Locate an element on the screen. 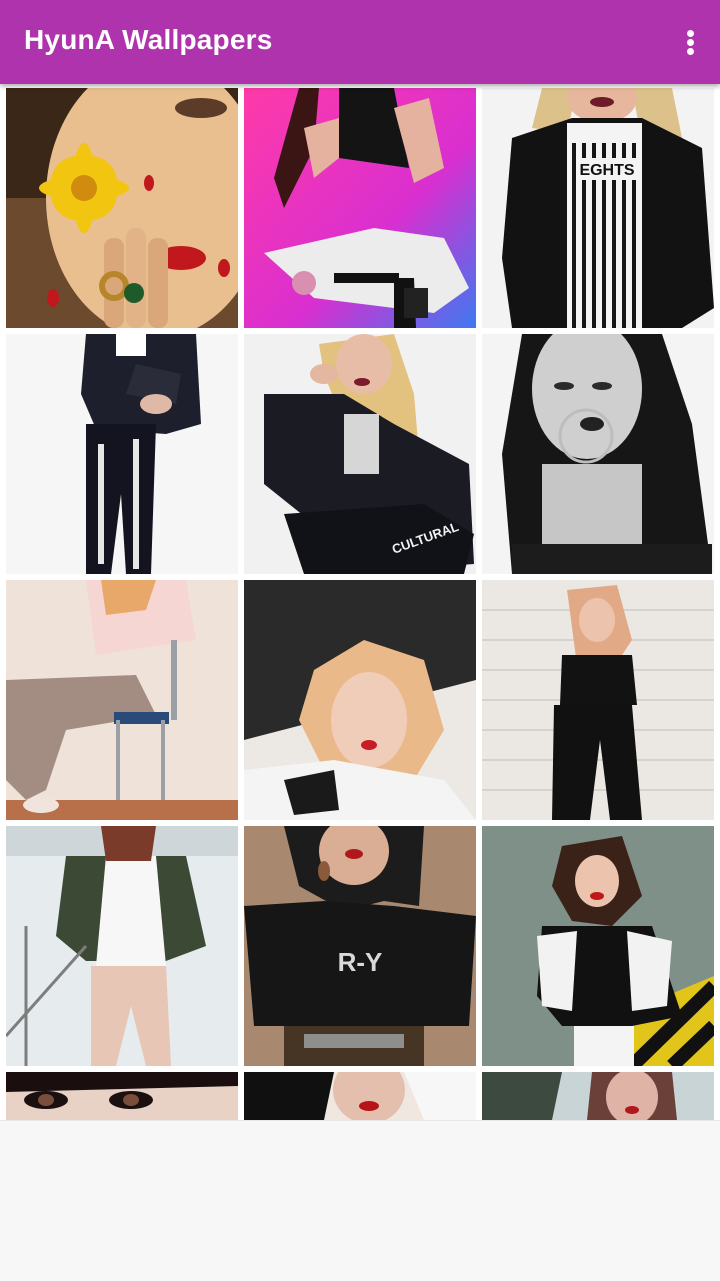 The image size is (720, 1281). wallpaper-thumbnail: EGHTS is located at coordinates (598, 208).